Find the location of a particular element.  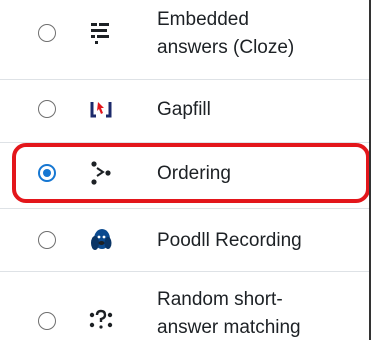

radio-gapfill is located at coordinates (47, 109).